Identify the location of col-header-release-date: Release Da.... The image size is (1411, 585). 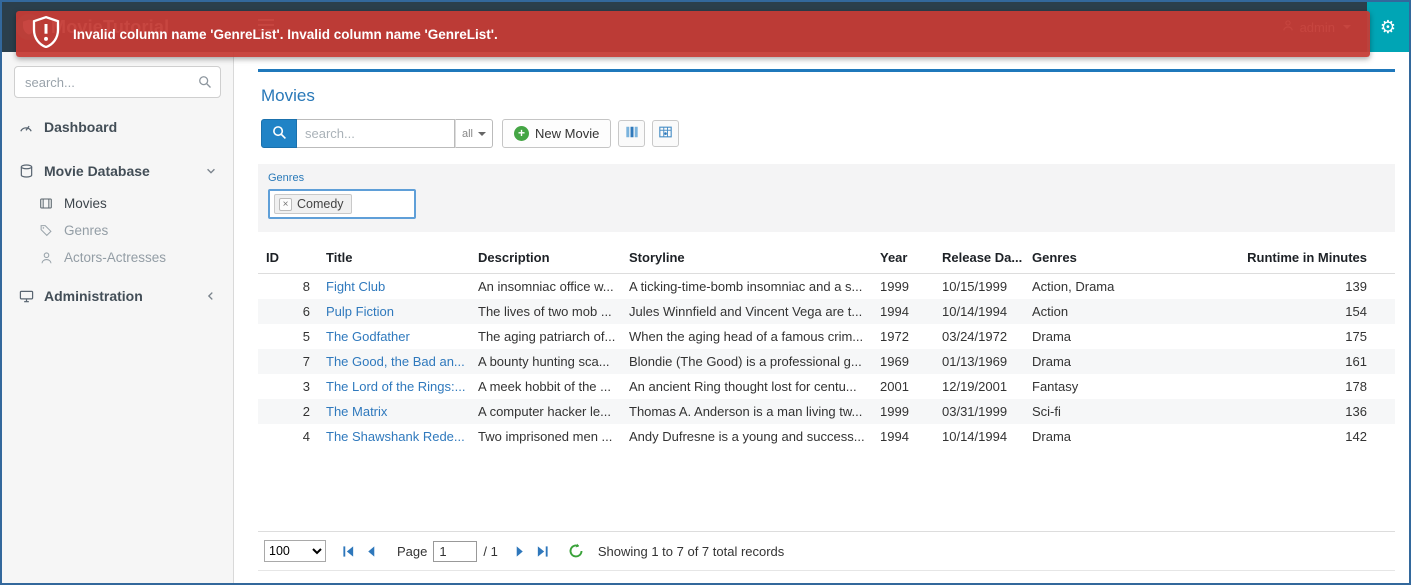
(979, 259).